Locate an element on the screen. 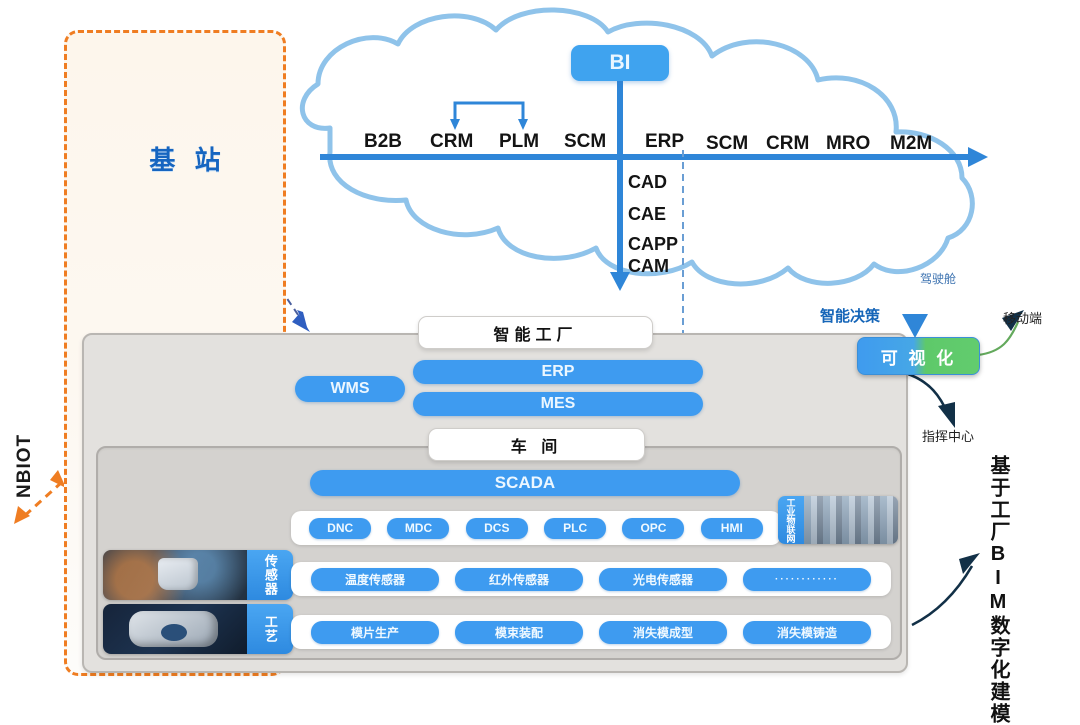 The image size is (1080, 725). nbiot-label: NBIOT is located at coordinates (24, 465).